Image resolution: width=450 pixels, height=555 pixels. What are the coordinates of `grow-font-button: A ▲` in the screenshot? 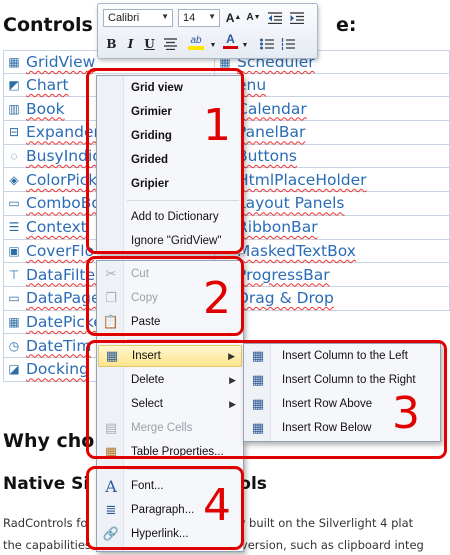 It's located at (233, 17).